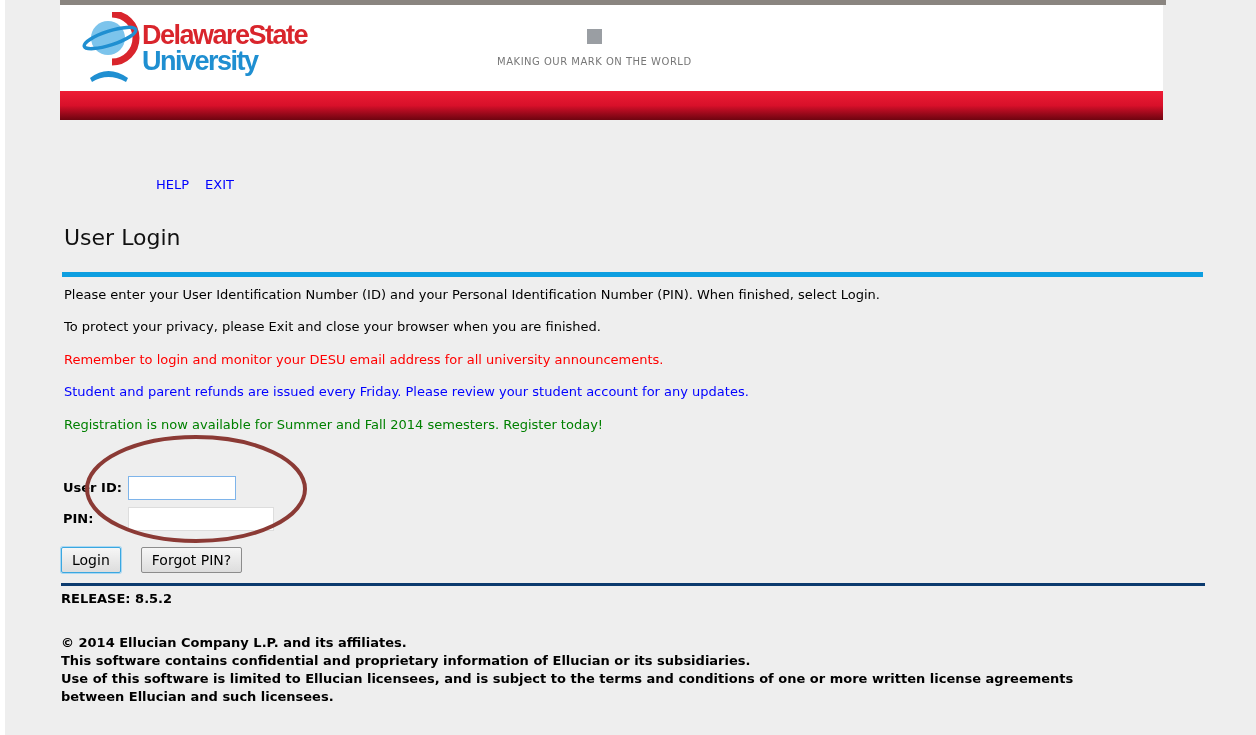 This screenshot has width=1256, height=735. What do you see at coordinates (111, 48) in the screenshot?
I see `globe-logo-icon` at bounding box center [111, 48].